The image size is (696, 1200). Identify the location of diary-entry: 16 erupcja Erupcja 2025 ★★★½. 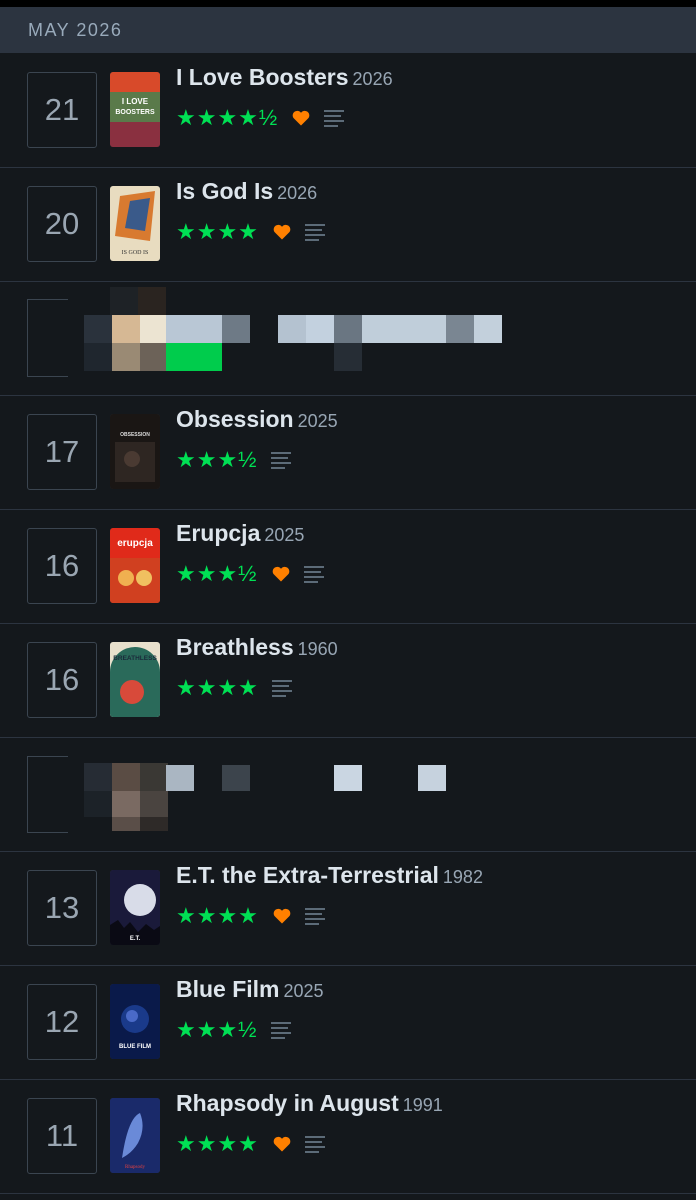
(348, 566).